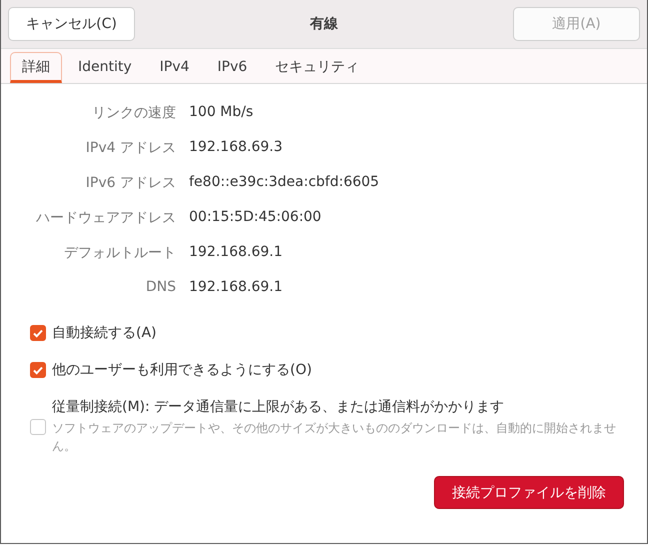 Image resolution: width=648 pixels, height=545 pixels. Describe the element at coordinates (255, 218) in the screenshot. I see `detail-value: 00:15:5D:45:06:00` at that location.